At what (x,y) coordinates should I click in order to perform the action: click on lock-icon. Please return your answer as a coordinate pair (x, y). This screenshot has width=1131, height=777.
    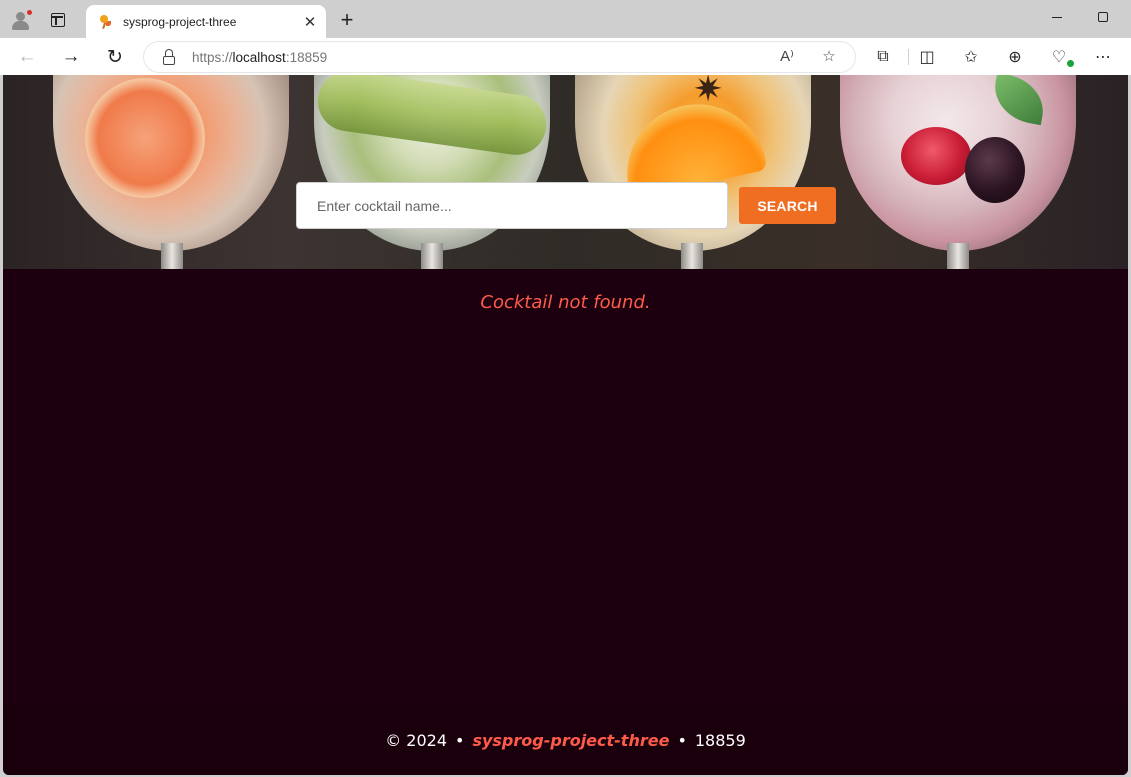
    Looking at the image, I should click on (169, 57).